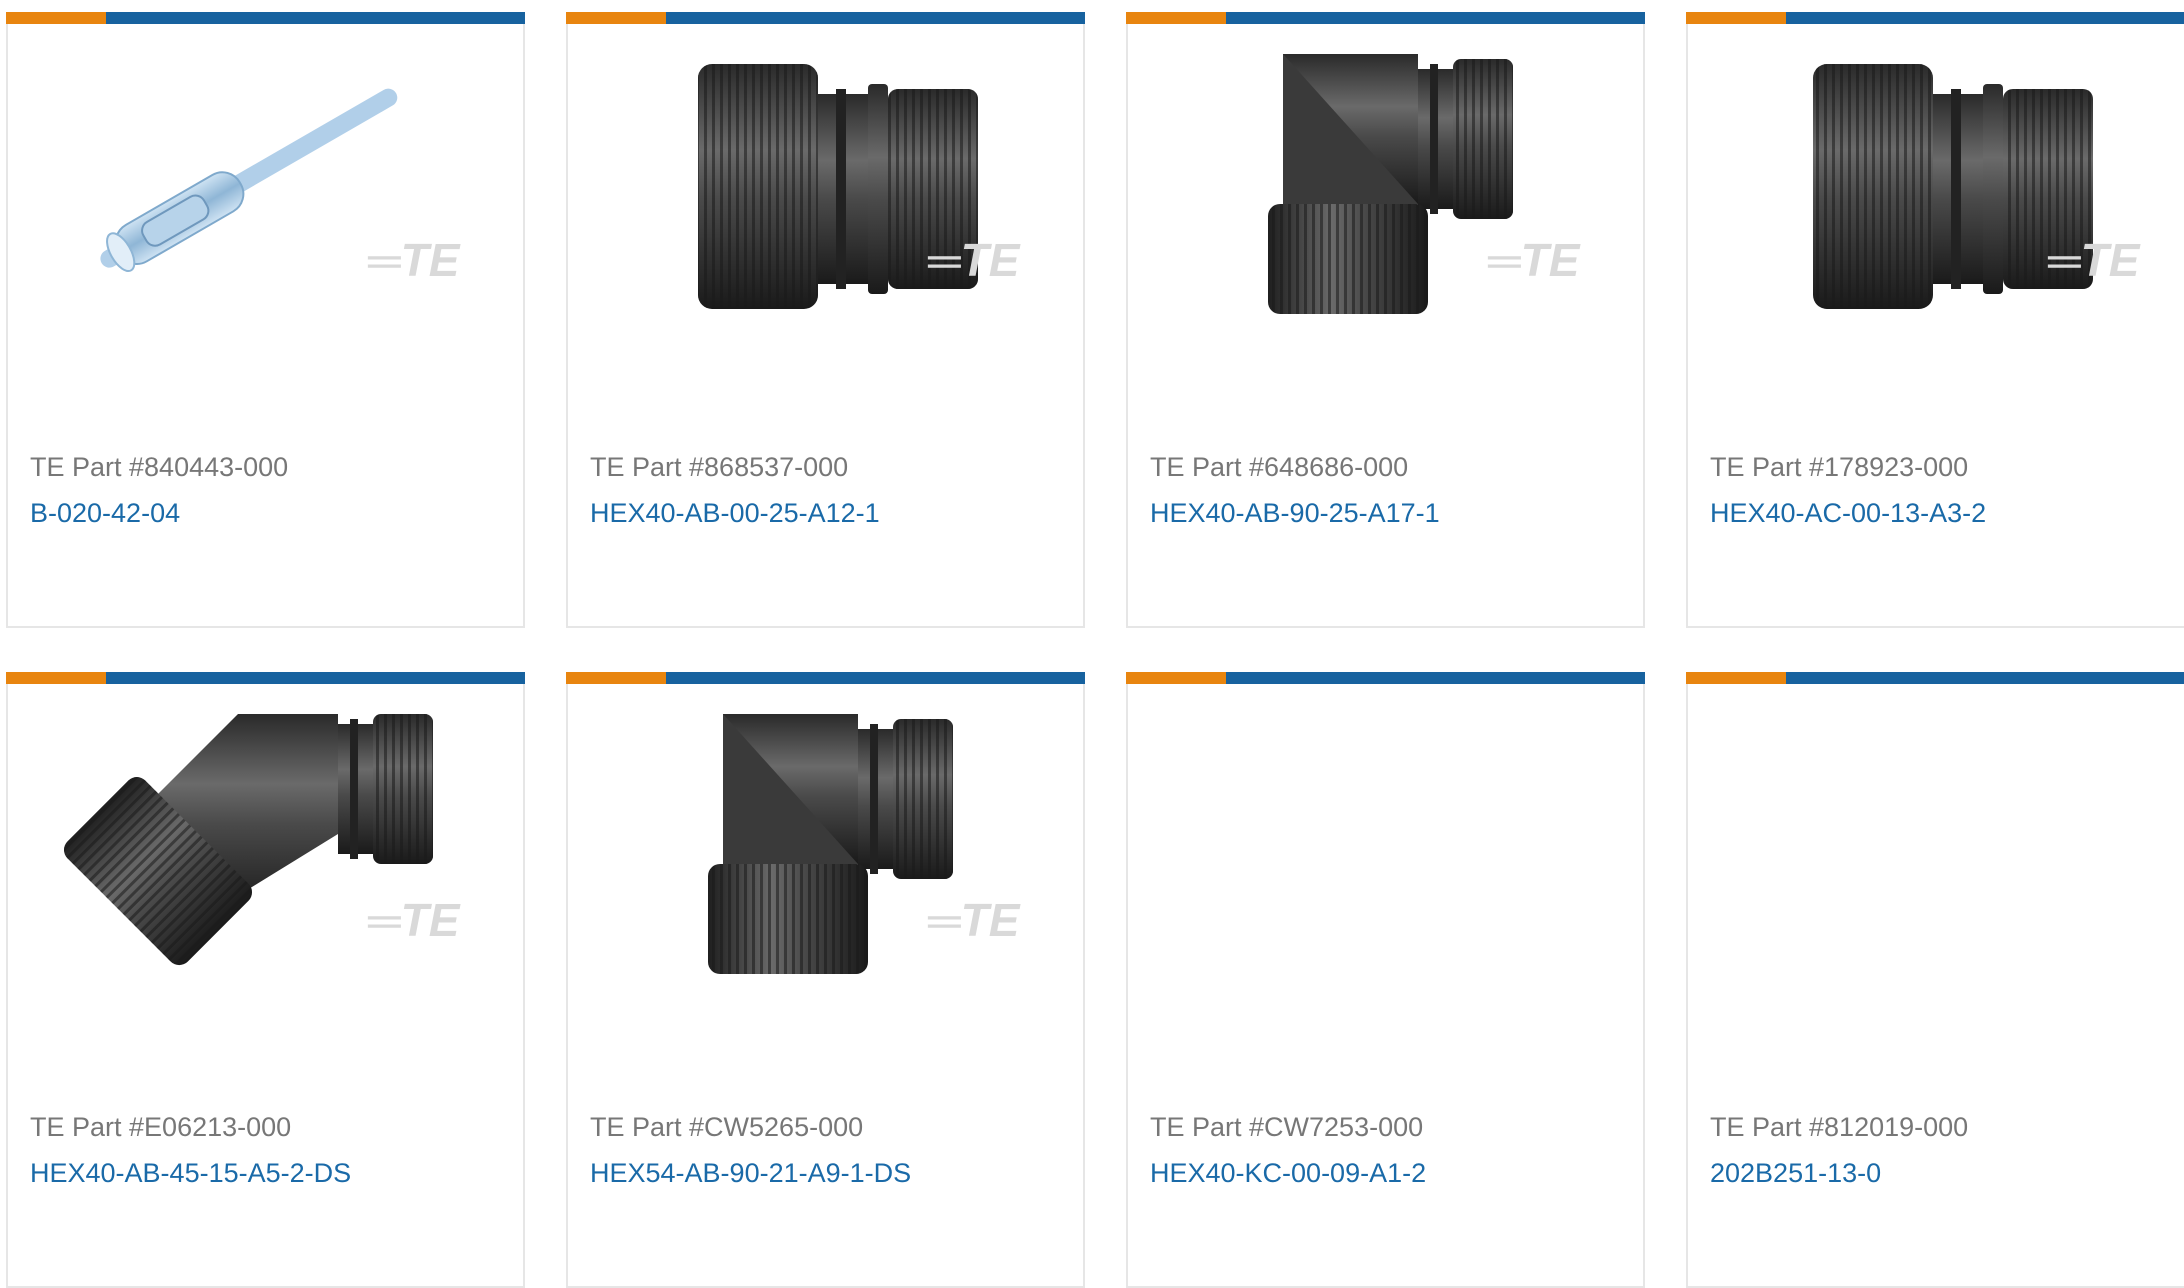  Describe the element at coordinates (1295, 513) in the screenshot. I see `product-name-link: HEX40-AB-90-25-A17-1` at that location.